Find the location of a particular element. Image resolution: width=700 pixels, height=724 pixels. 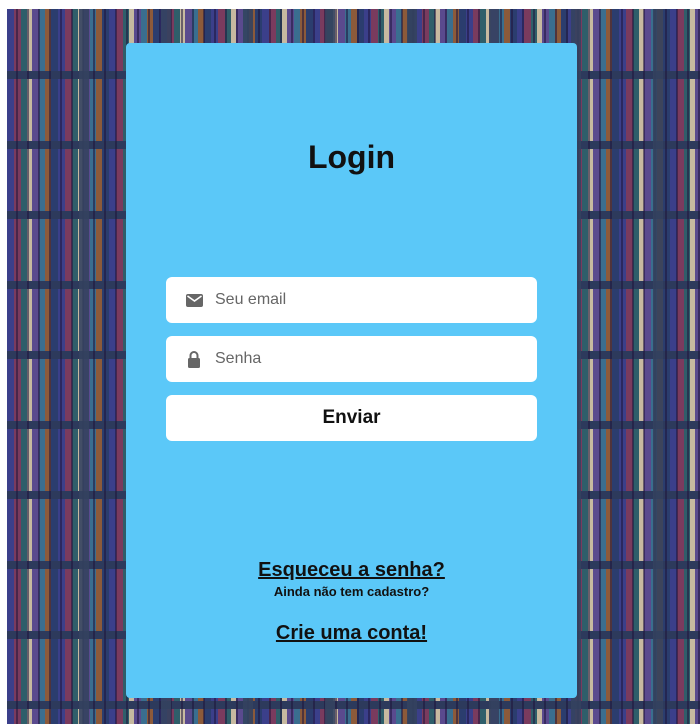

create-account-link: Crie uma conta! is located at coordinates (351, 633).